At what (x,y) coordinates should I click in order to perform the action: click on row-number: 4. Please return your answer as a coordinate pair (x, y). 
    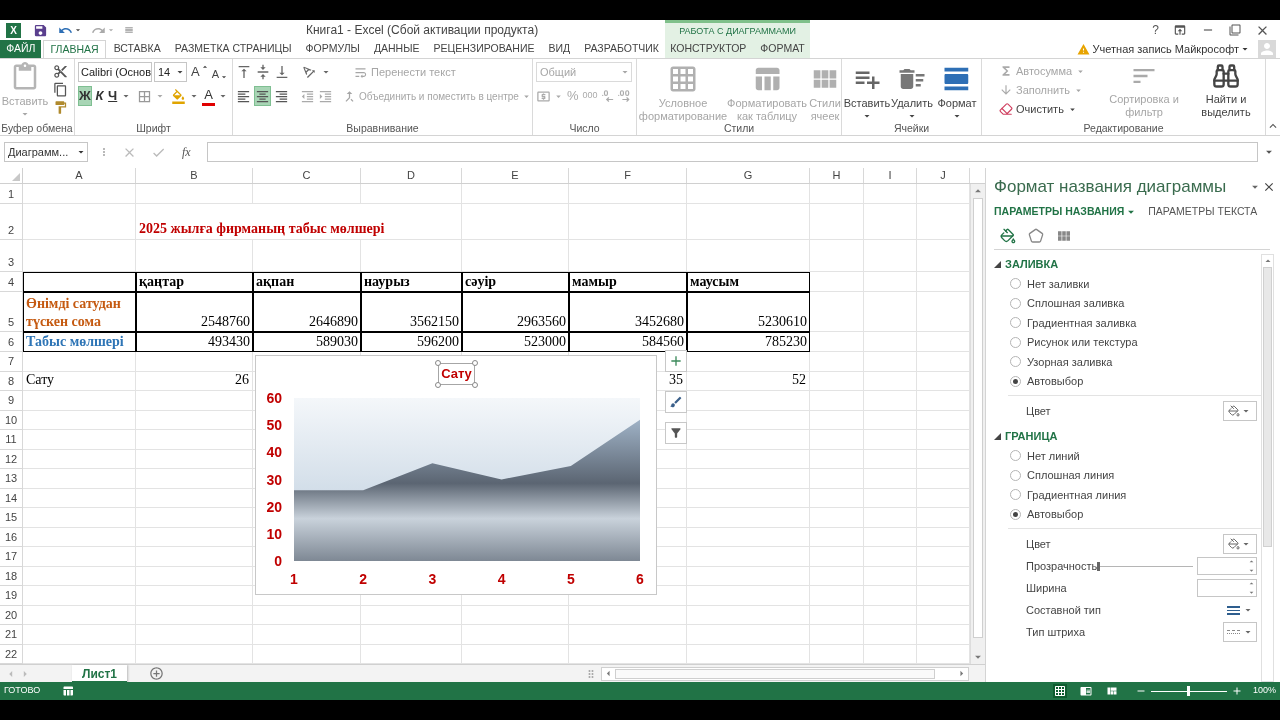
    Looking at the image, I should click on (11, 282).